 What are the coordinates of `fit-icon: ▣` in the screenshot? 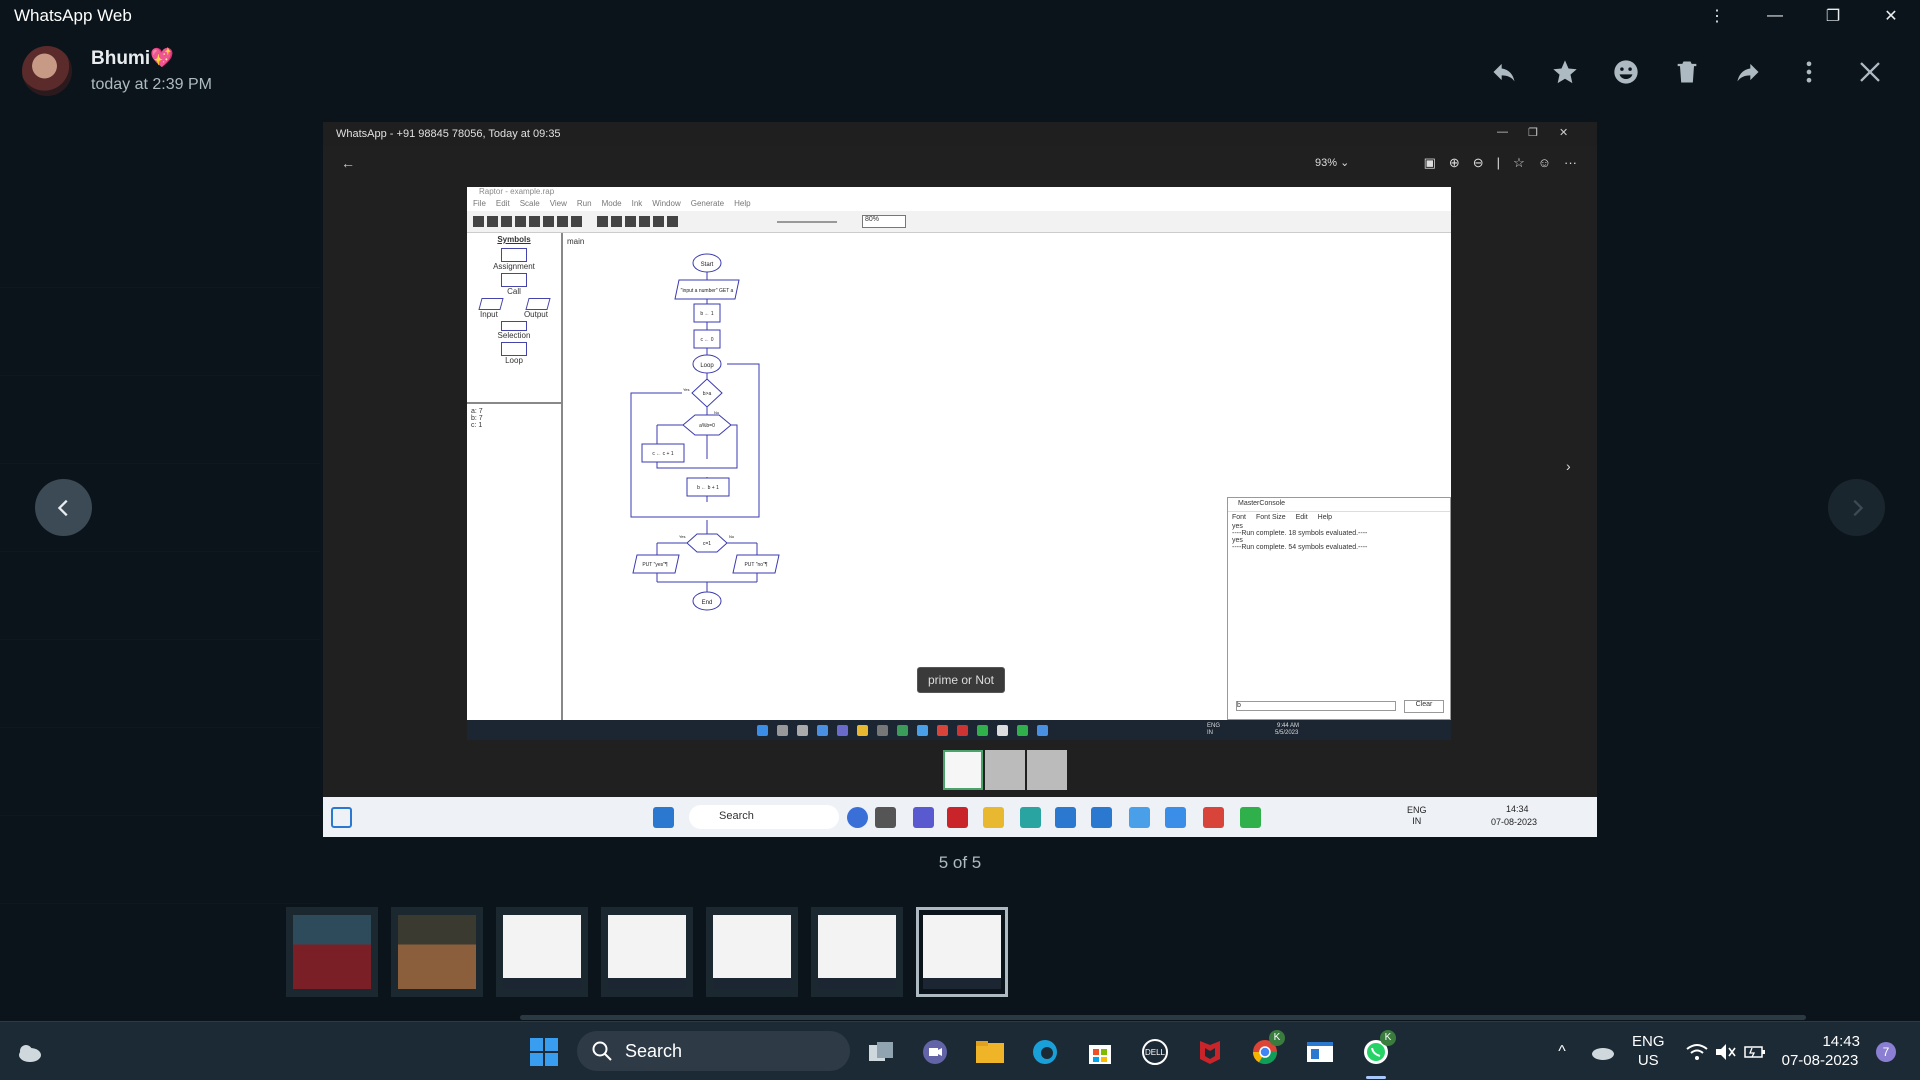 It's located at (1429, 162).